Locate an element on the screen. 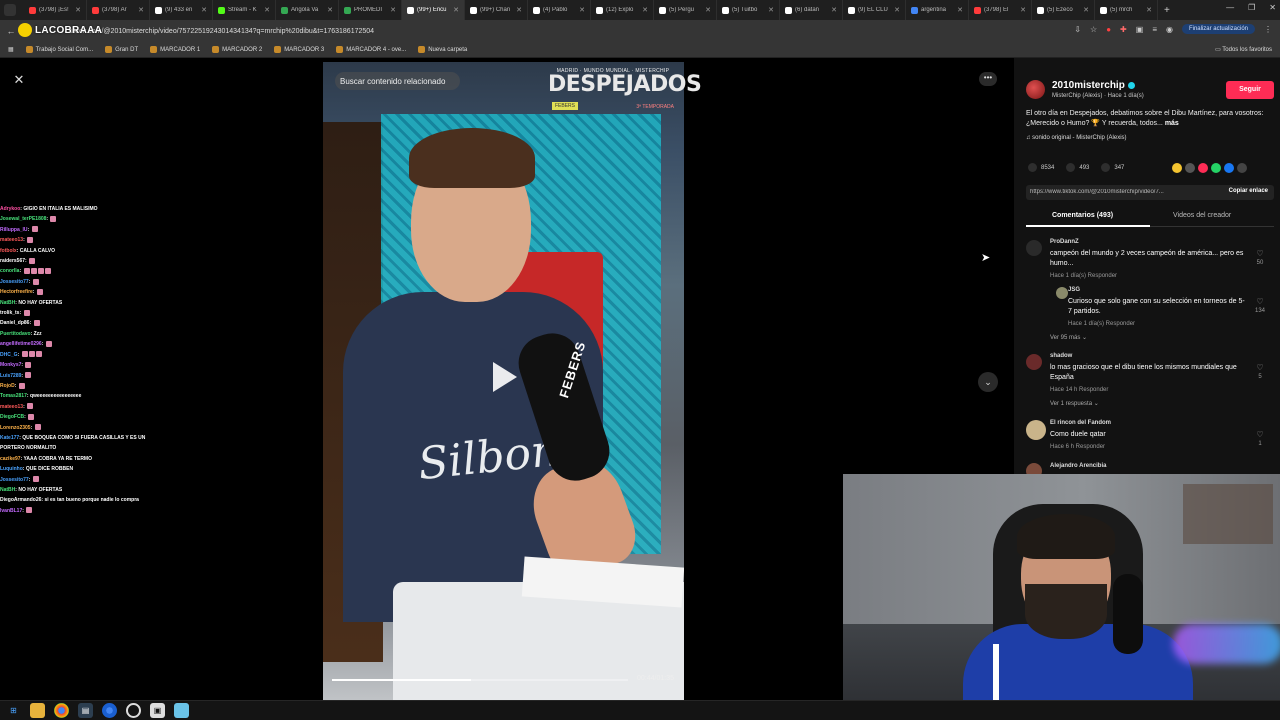 The image size is (1280, 720). minimize-icon: — is located at coordinates (1230, 7).